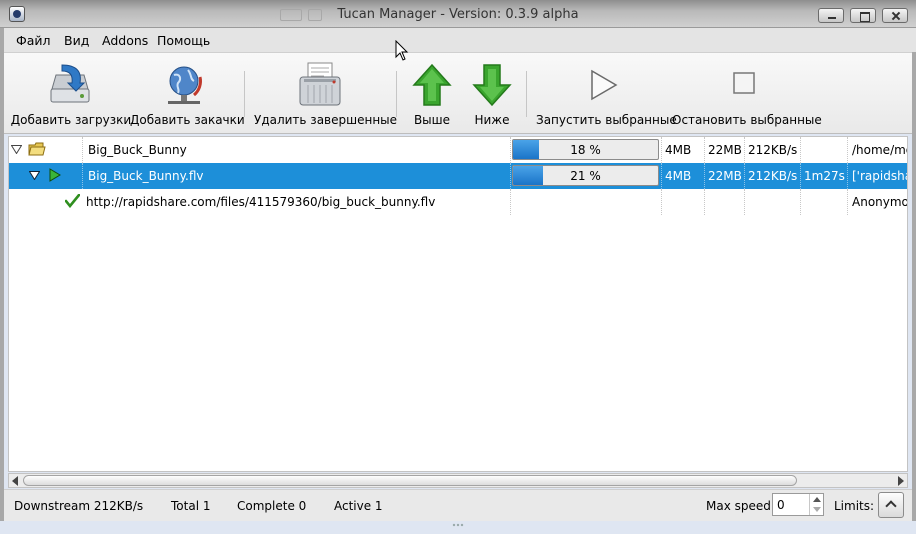  Describe the element at coordinates (272, 506) in the screenshot. I see `complete-status: Complete 0` at that location.